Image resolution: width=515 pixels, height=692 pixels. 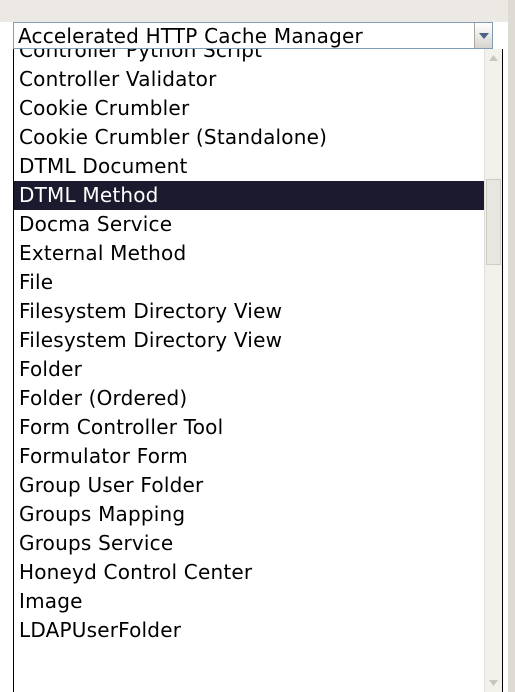 What do you see at coordinates (190, 36) in the screenshot?
I see `select-value: Accelerated HTTP Cache Manager` at bounding box center [190, 36].